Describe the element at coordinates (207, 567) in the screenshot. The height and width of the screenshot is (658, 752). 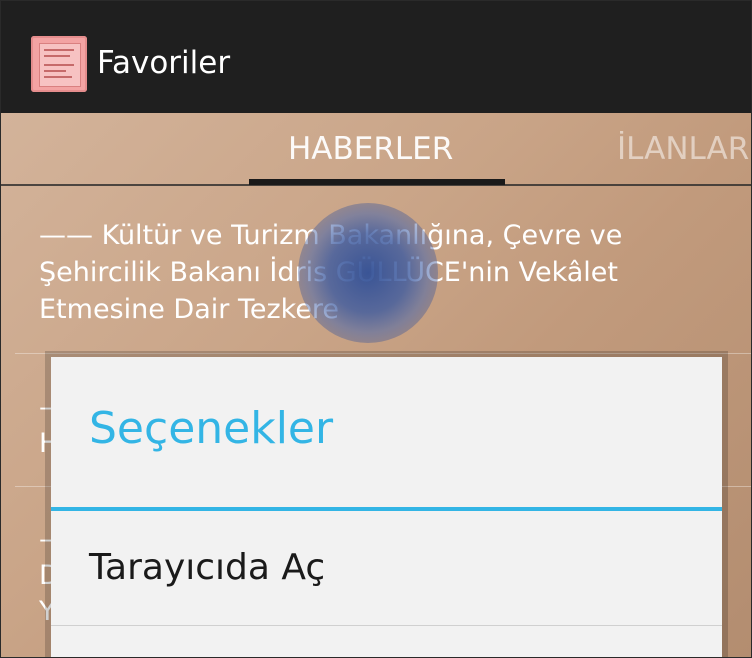
I see `open-in-browser-option: Tarayıcıda Aç` at that location.